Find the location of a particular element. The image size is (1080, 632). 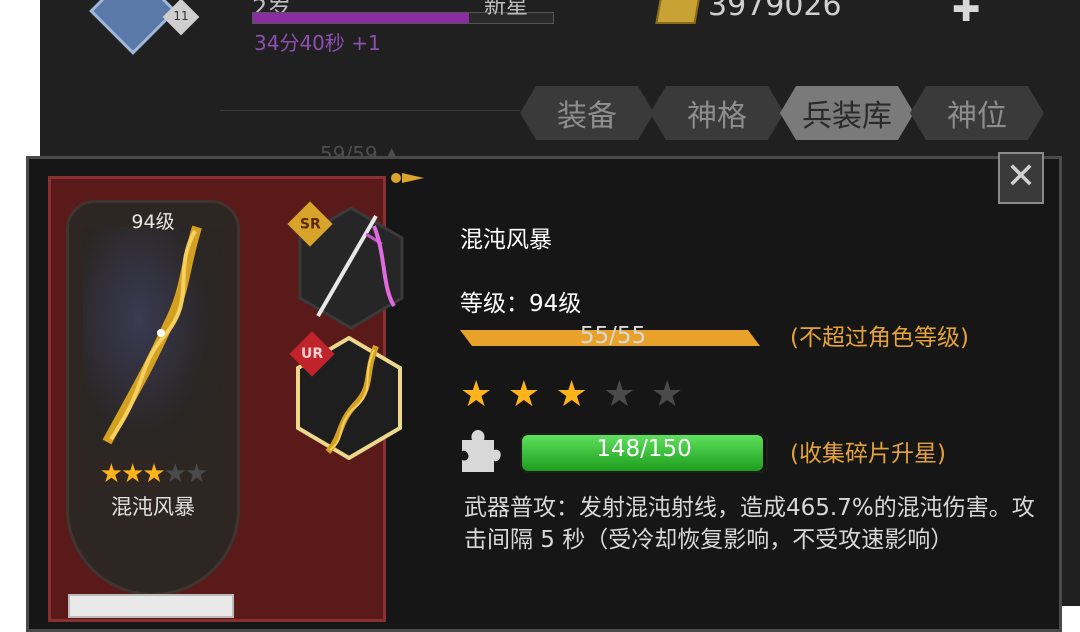

star-rating: ★ ★ ★ ★ ★ is located at coordinates (572, 394).